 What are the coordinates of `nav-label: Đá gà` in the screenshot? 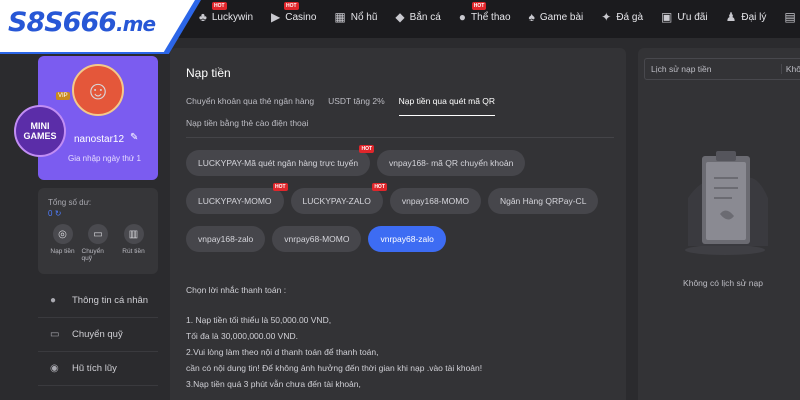 It's located at (630, 17).